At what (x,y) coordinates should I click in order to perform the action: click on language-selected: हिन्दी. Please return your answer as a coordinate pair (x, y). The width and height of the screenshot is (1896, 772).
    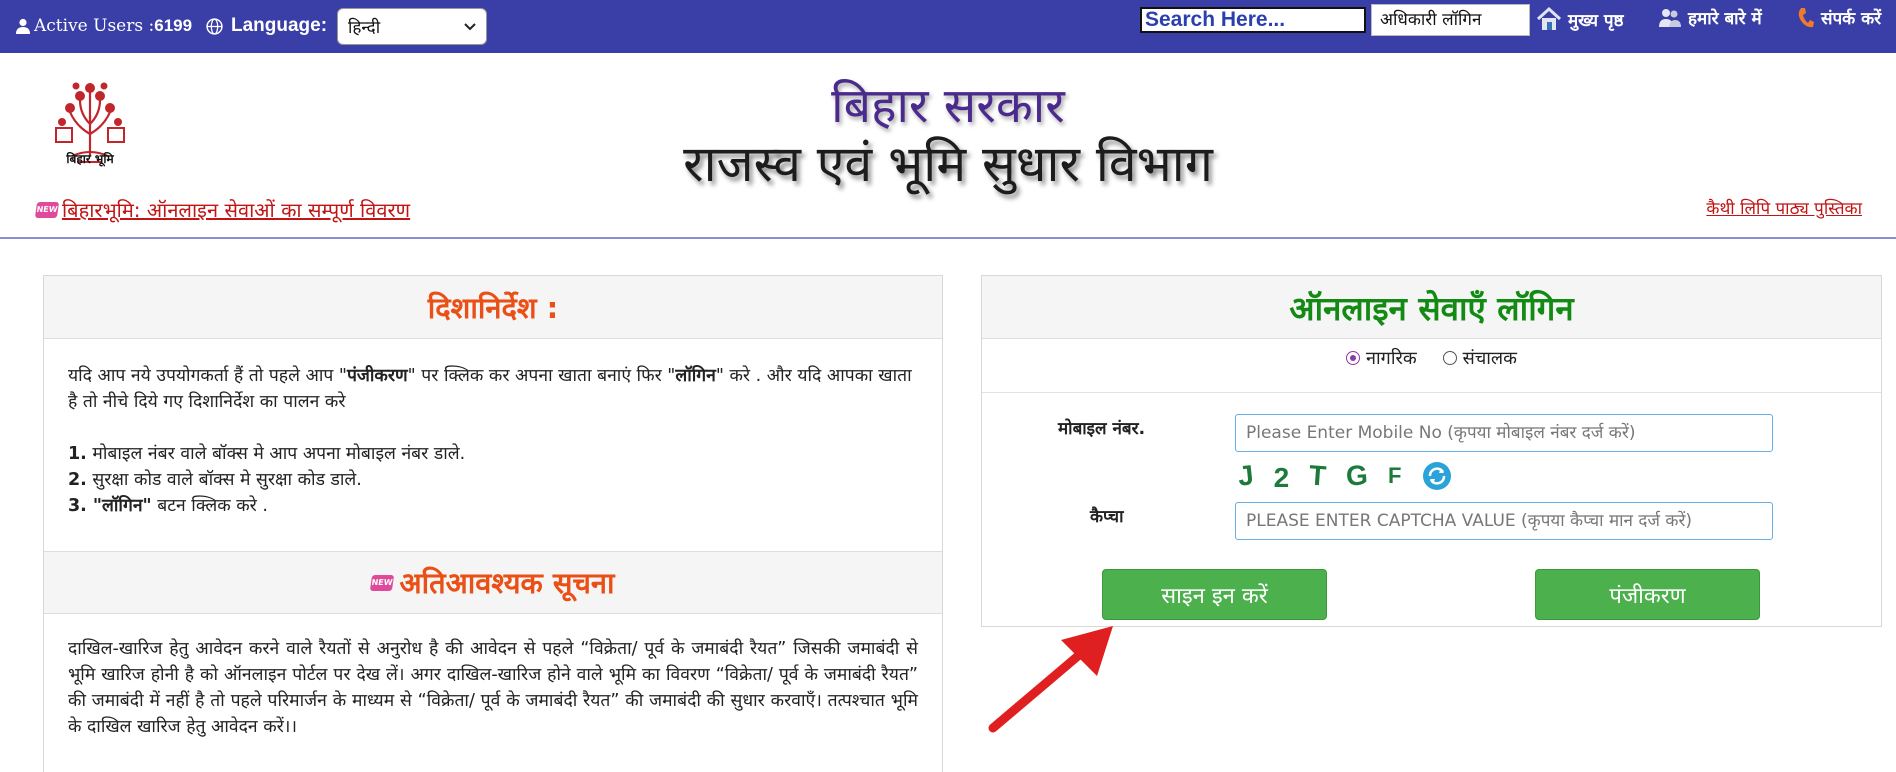
    Looking at the image, I should click on (364, 28).